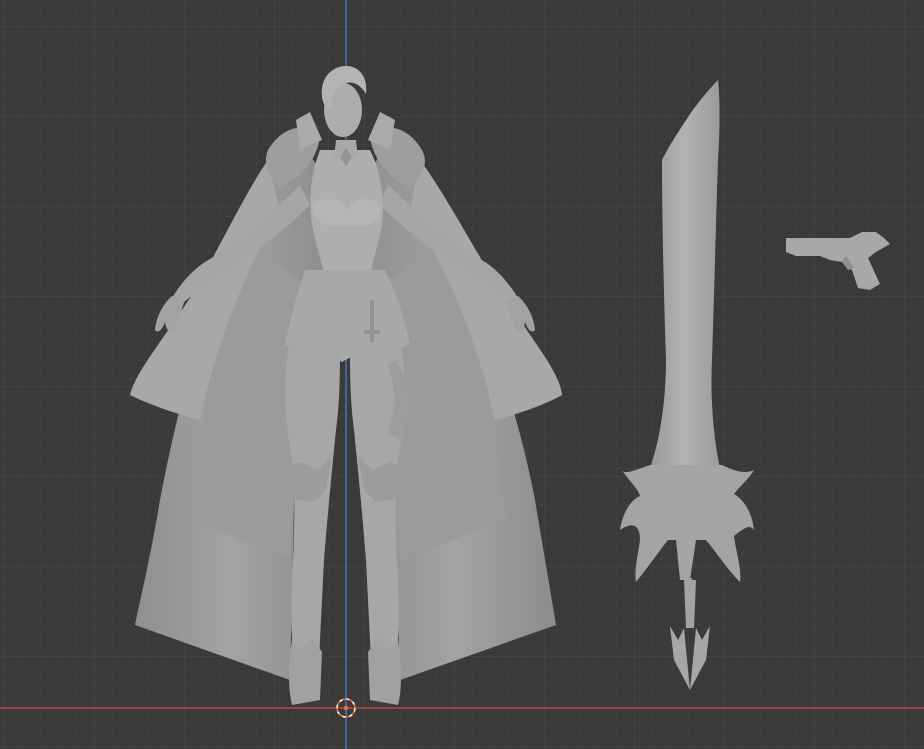 Image resolution: width=924 pixels, height=749 pixels. What do you see at coordinates (687, 523) in the screenshot?
I see `sword-crossguard` at bounding box center [687, 523].